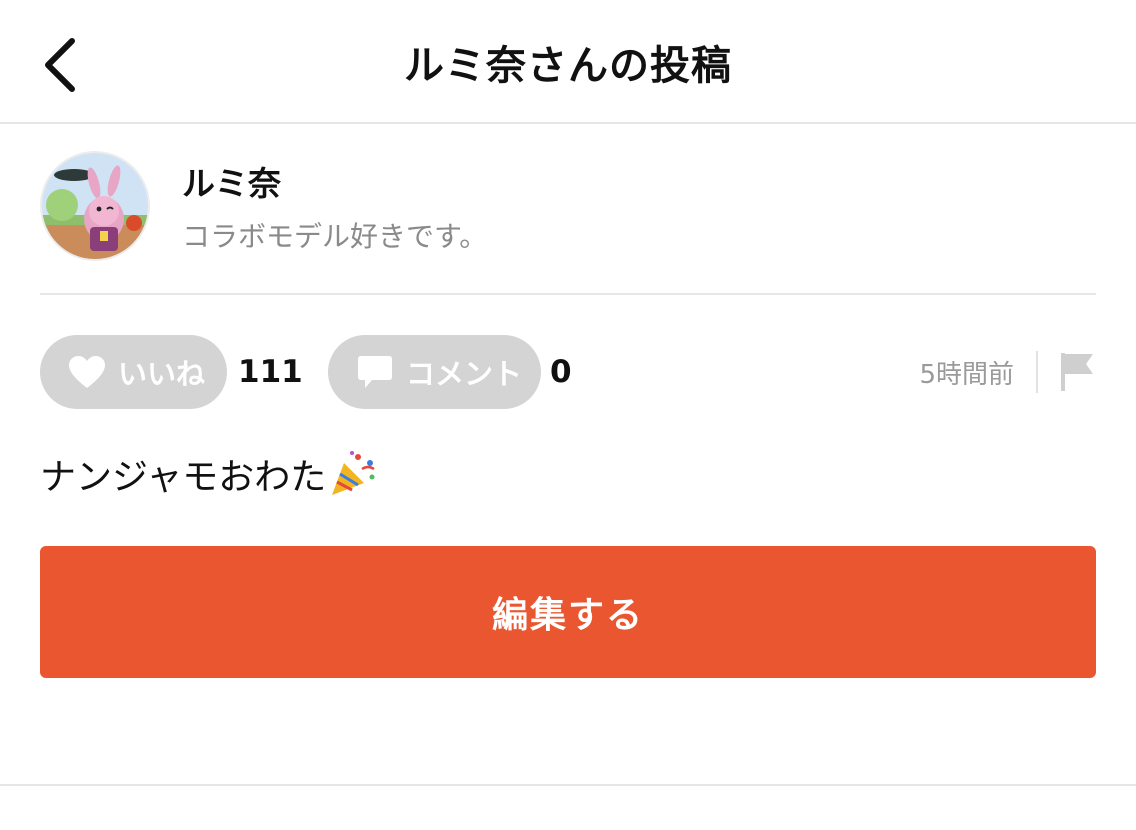 The width and height of the screenshot is (1136, 830). I want to click on post-timestamp: 5時間前, so click(966, 374).